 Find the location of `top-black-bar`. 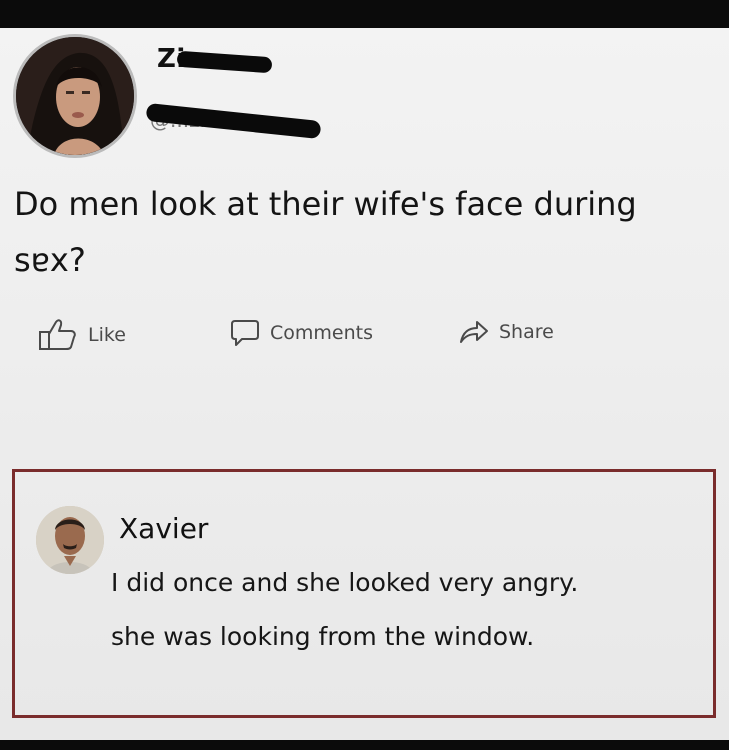

top-black-bar is located at coordinates (364, 14).